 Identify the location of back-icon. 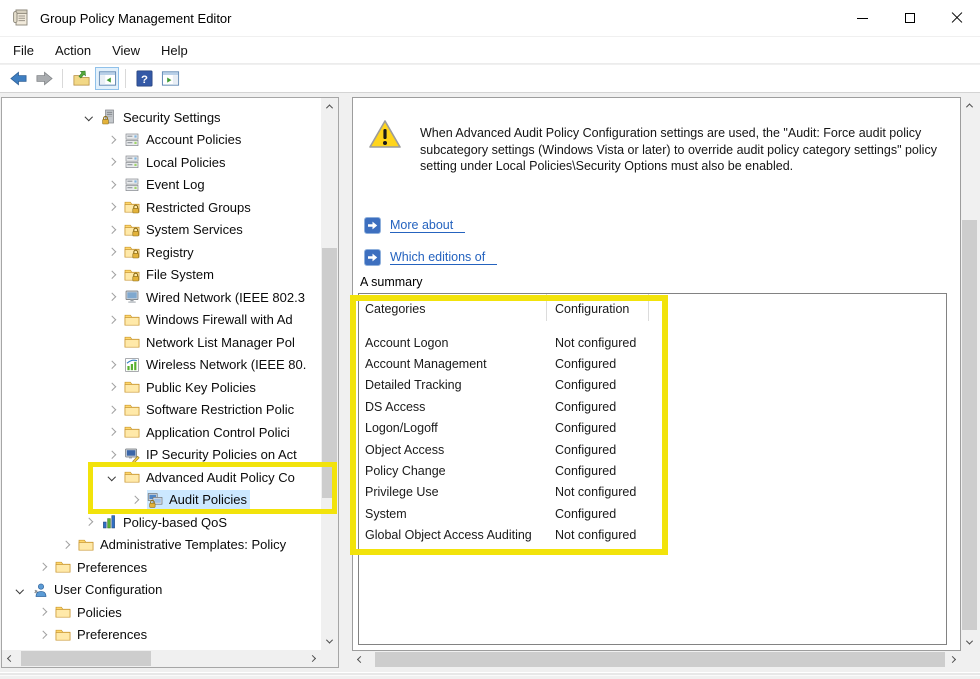
(18, 78).